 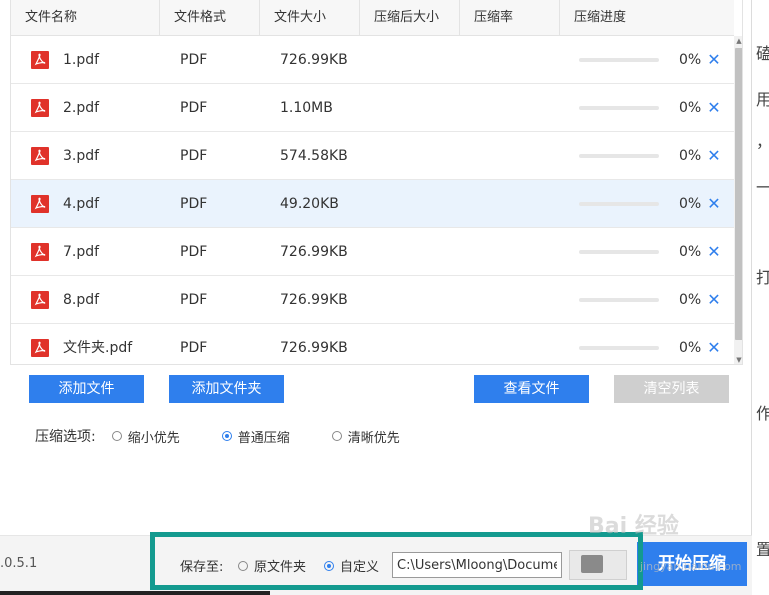 I want to click on compression-label: 压缩选项:, so click(x=65, y=437).